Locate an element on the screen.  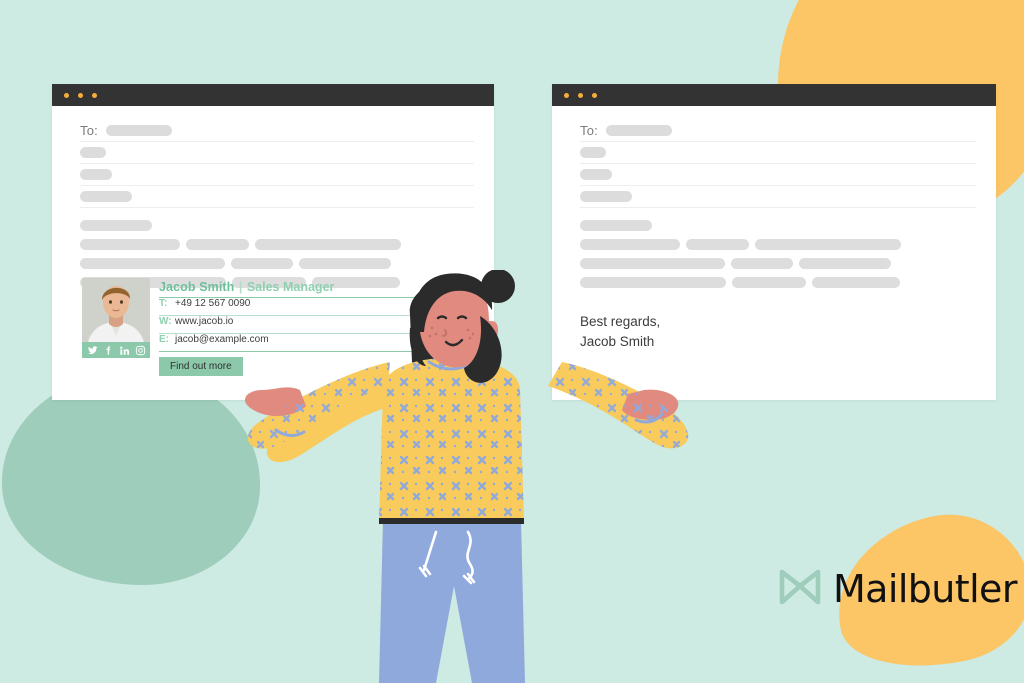
signature-email-key: E: is located at coordinates (164, 339).